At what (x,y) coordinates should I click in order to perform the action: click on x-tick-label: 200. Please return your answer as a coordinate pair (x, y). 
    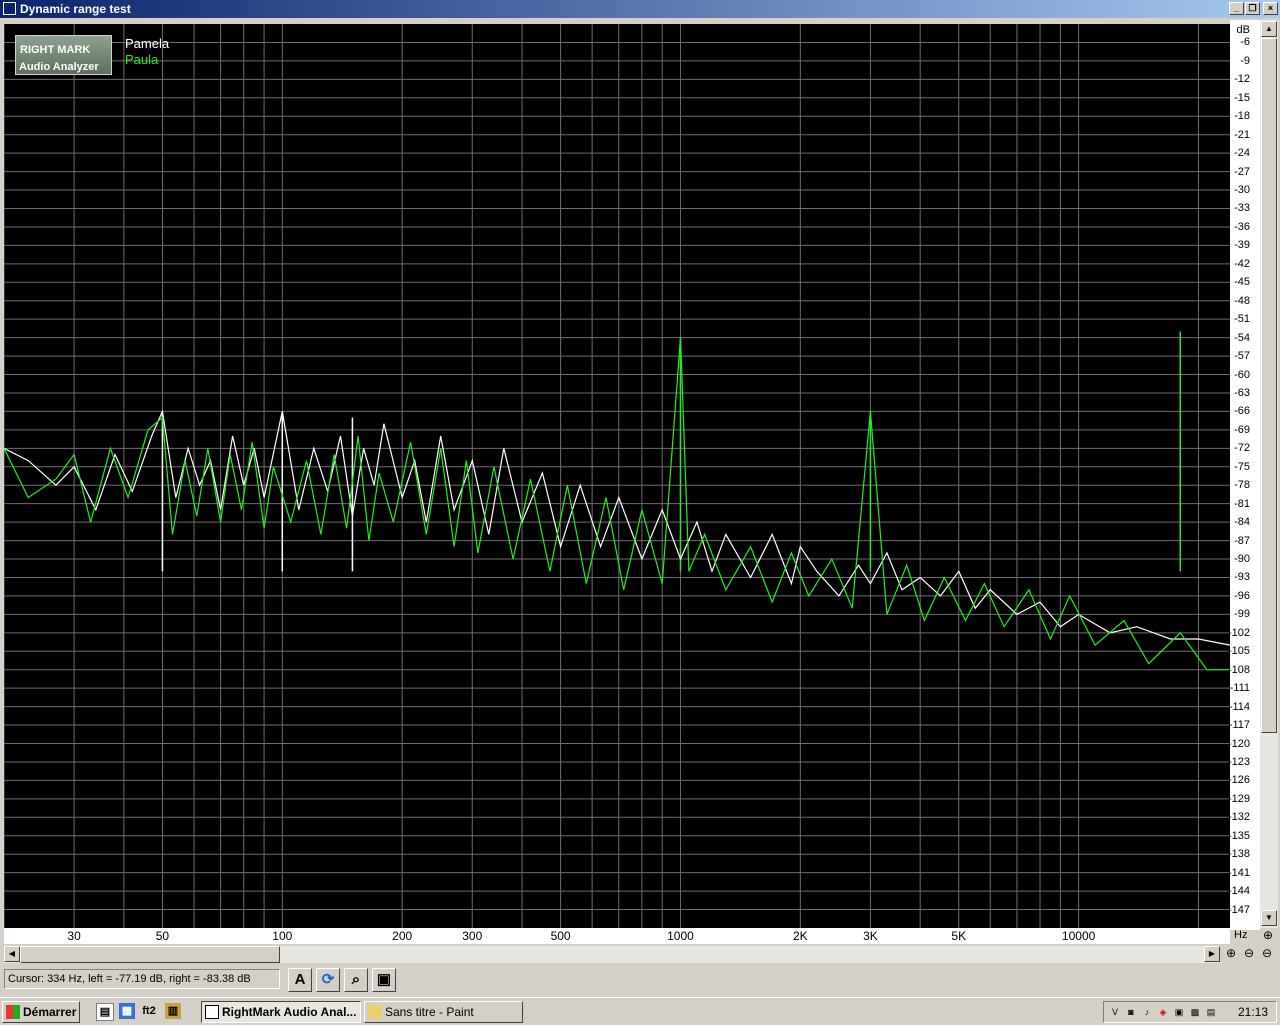
    Looking at the image, I should click on (402, 936).